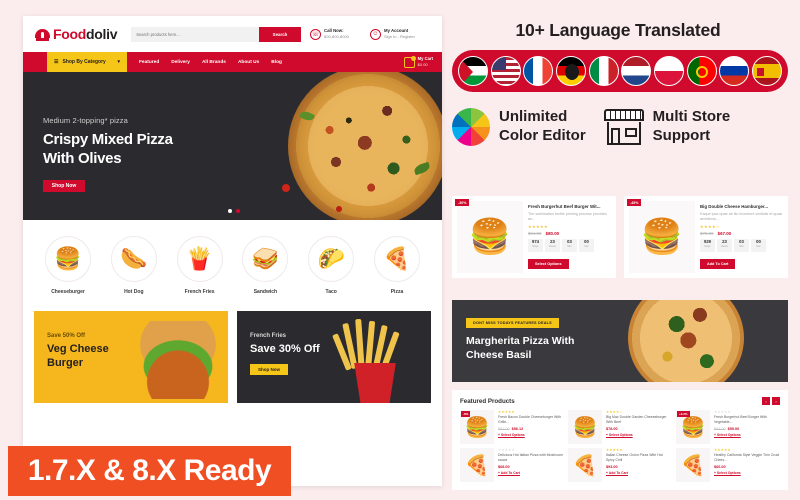 The image size is (800, 500). I want to click on discount-badge: -45%, so click(634, 202).